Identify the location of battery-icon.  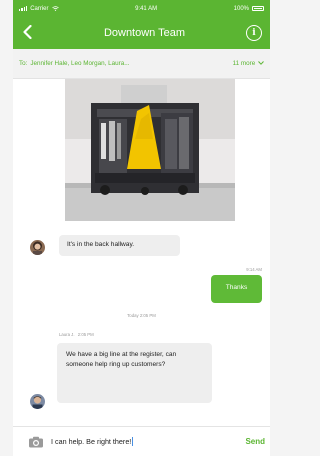
(258, 8).